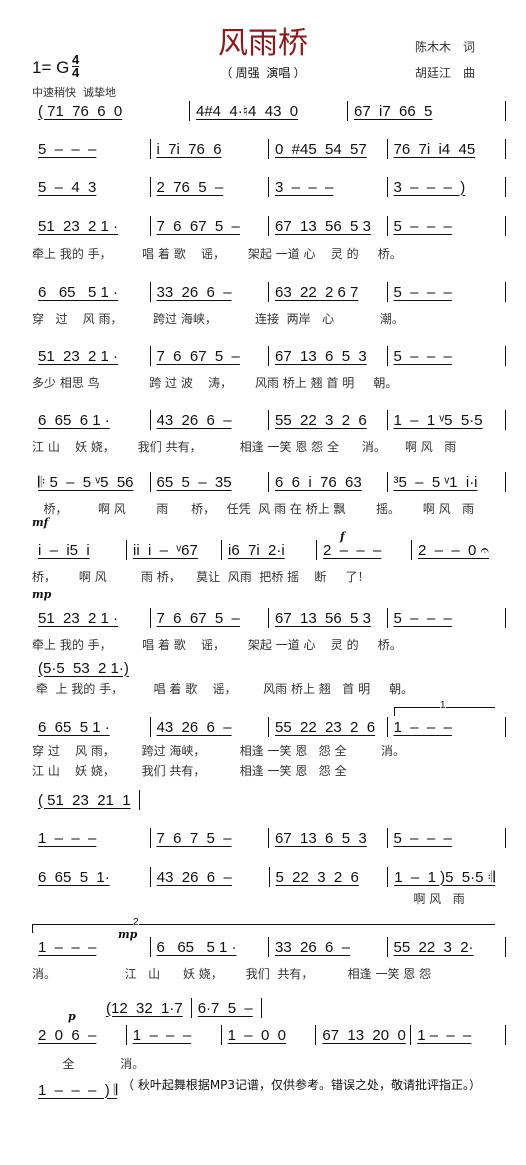  I want to click on measure: 3 – – –, so click(304, 187).